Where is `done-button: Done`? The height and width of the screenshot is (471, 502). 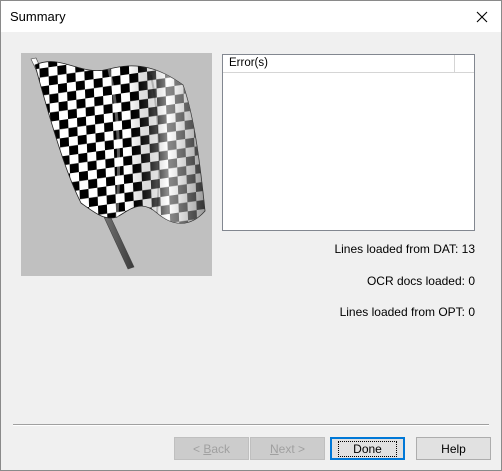
done-button: Done is located at coordinates (367, 448).